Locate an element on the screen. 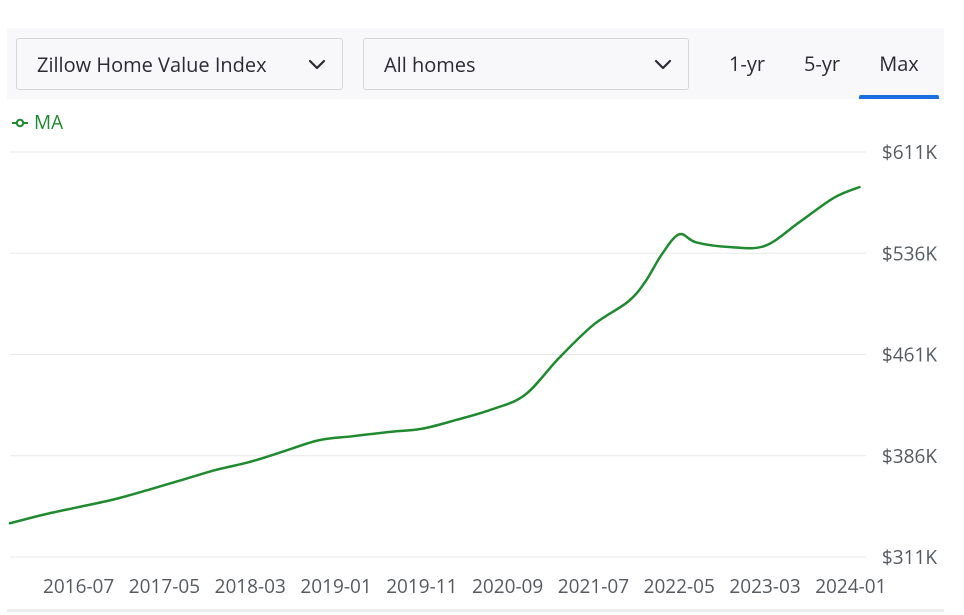 This screenshot has height=615, width=964. legend-label: MA is located at coordinates (48, 122).